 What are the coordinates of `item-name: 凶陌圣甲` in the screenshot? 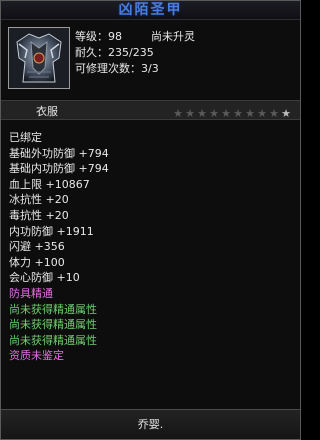 It's located at (150, 10).